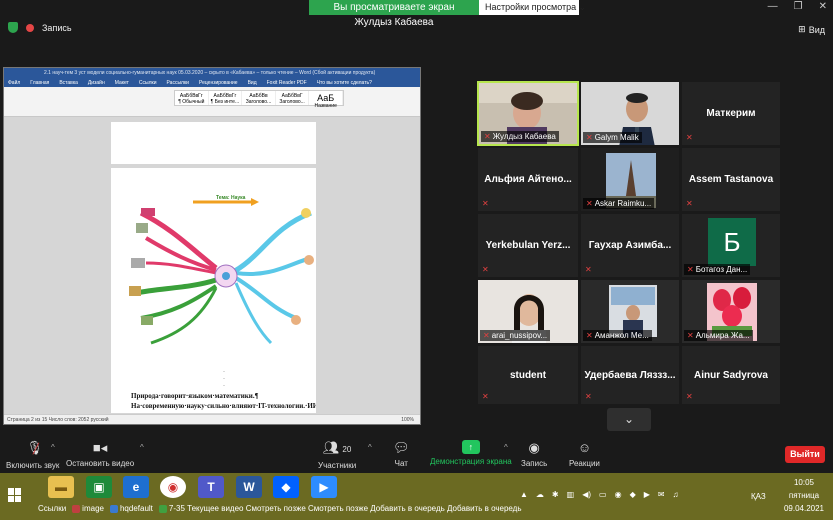  What do you see at coordinates (798, 6) in the screenshot?
I see `restore-button: ❐` at bounding box center [798, 6].